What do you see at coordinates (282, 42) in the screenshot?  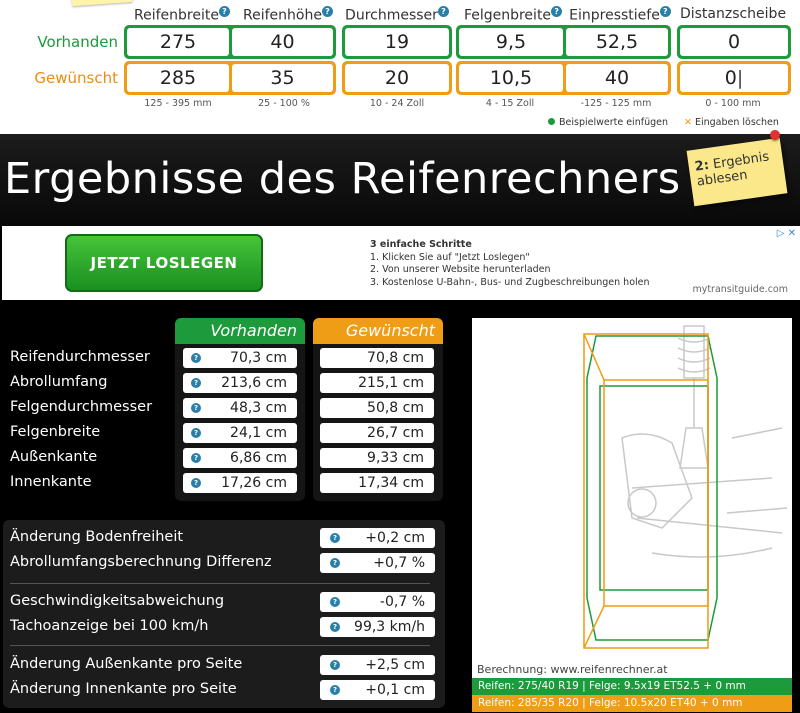 I see `input-reifenhoehe-vorhanden: 40` at bounding box center [282, 42].